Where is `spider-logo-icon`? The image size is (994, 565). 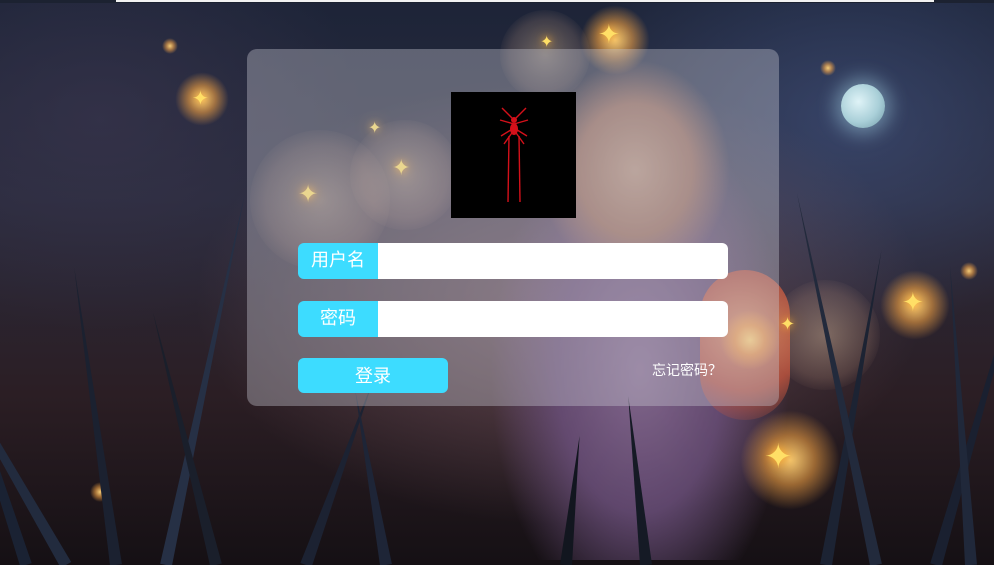 spider-logo-icon is located at coordinates (514, 155).